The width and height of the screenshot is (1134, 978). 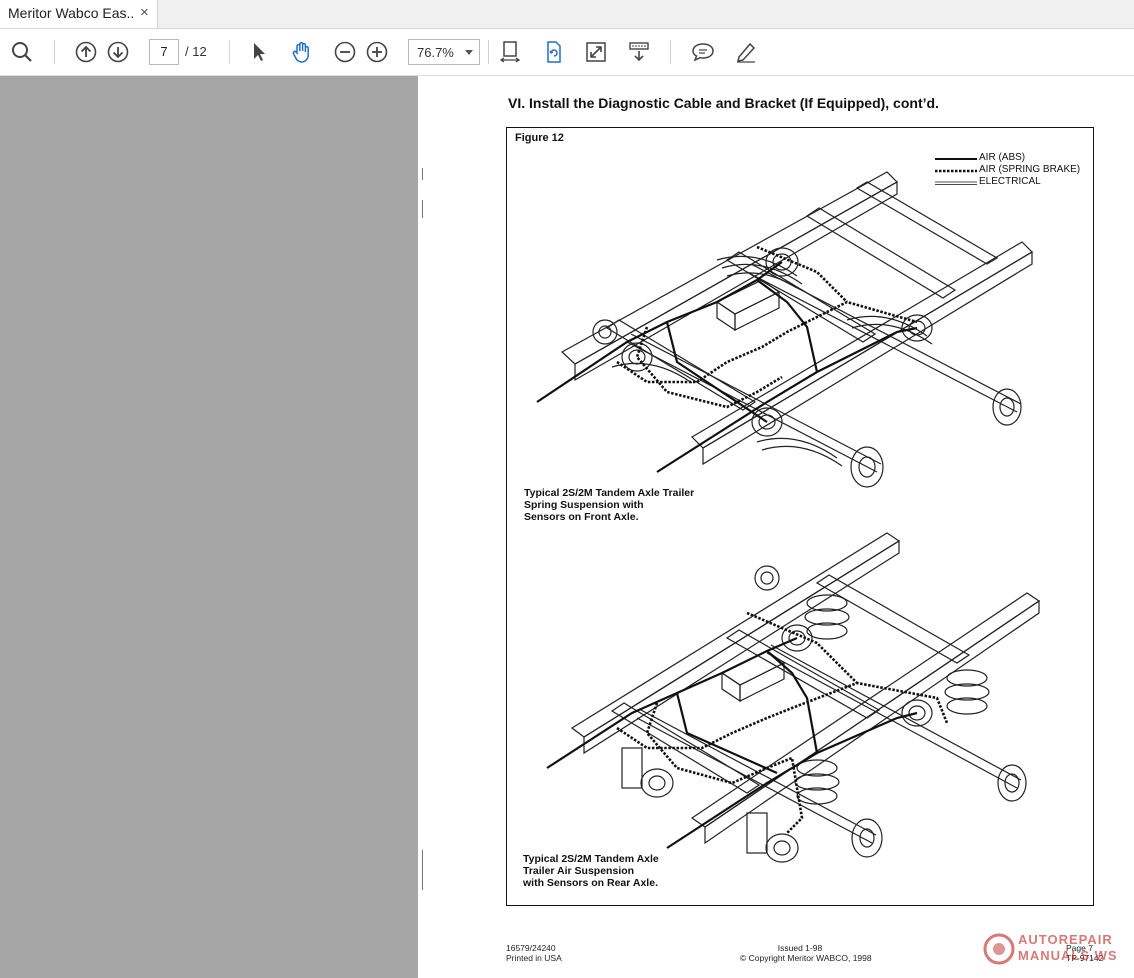 I want to click on tab-bar: Meritor Wabco Eas... ×, so click(x=567, y=14).